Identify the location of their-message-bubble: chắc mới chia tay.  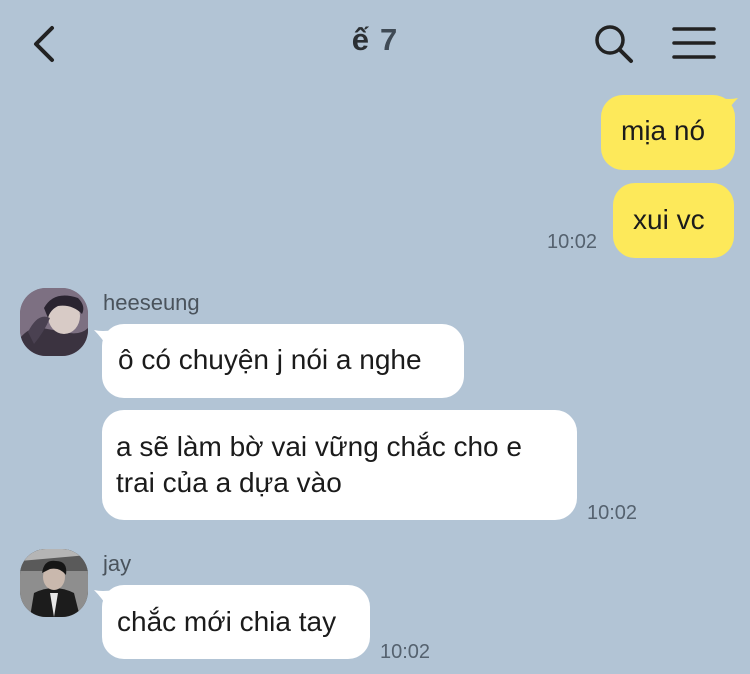
(236, 622).